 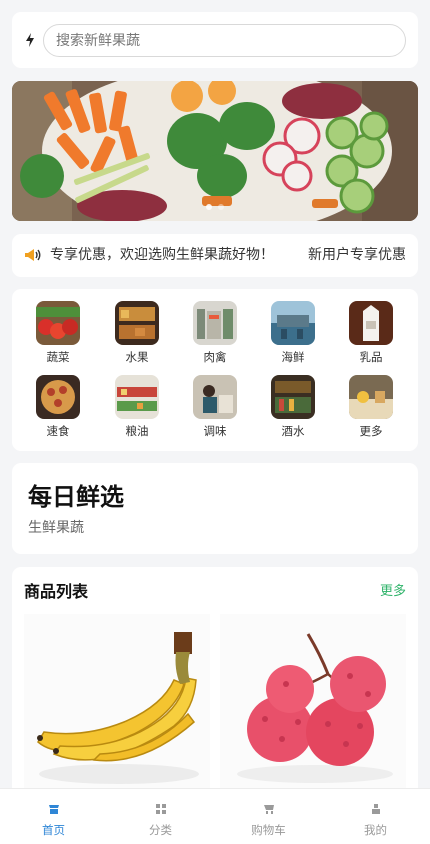 I want to click on lychee-image, so click(x=313, y=709).